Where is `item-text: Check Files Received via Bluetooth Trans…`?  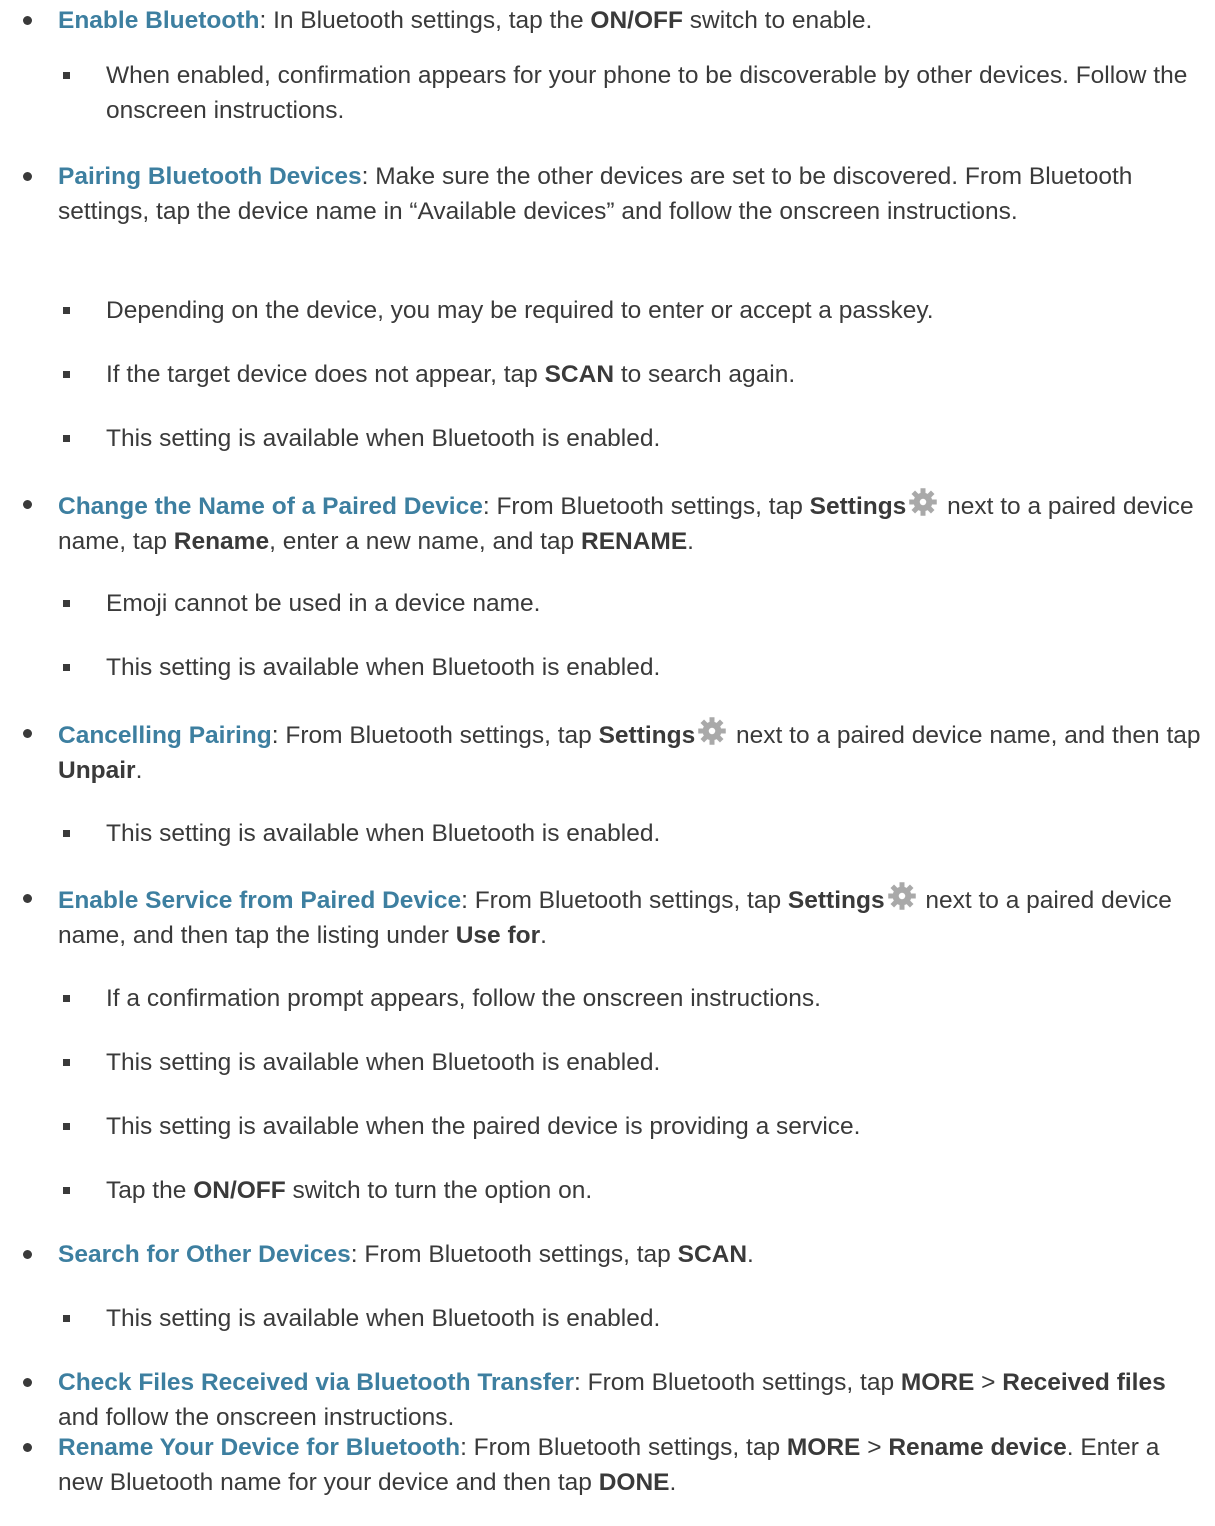 item-text: Check Files Received via Bluetooth Trans… is located at coordinates (629, 1400).